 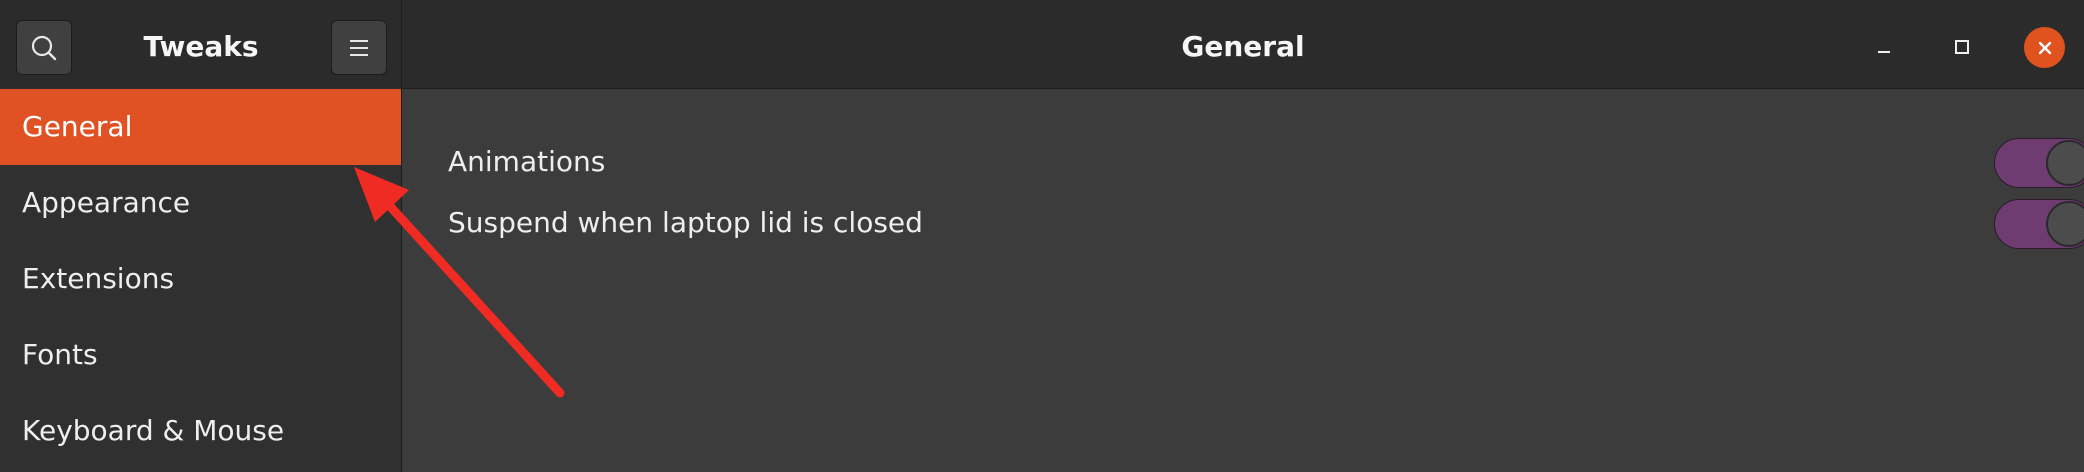 I want to click on sidebar-item-extensions: Extensions, so click(x=200, y=279).